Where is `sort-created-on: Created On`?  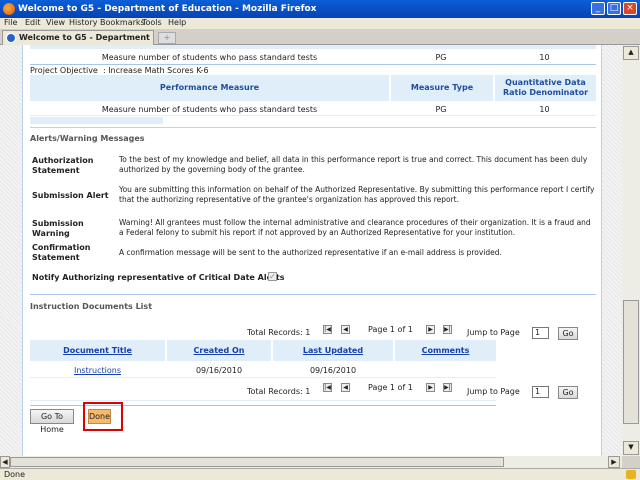
sort-created-on: Created On is located at coordinates (219, 350).